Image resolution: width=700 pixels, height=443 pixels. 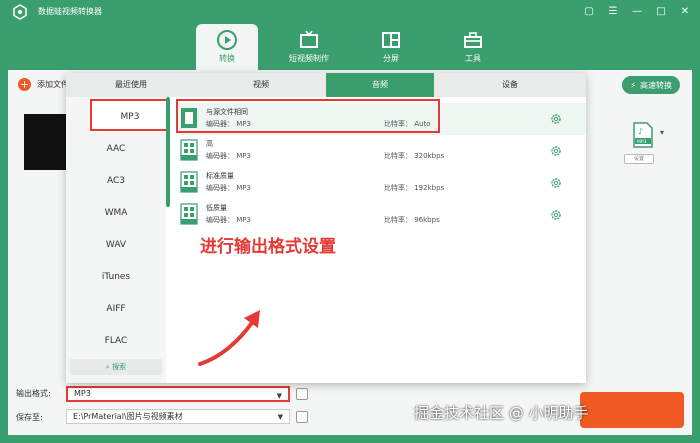 What do you see at coordinates (661, 11) in the screenshot?
I see `maximize-icon: □` at bounding box center [661, 11].